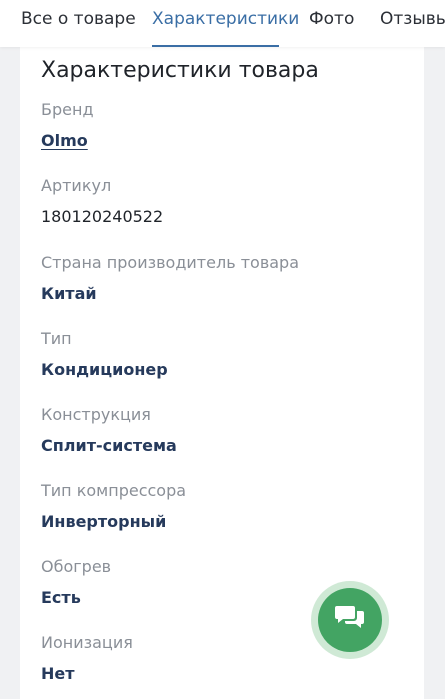 This screenshot has width=445, height=699. Describe the element at coordinates (109, 430) in the screenshot. I see `spec-construction: Конструкция Сплит-система` at that location.